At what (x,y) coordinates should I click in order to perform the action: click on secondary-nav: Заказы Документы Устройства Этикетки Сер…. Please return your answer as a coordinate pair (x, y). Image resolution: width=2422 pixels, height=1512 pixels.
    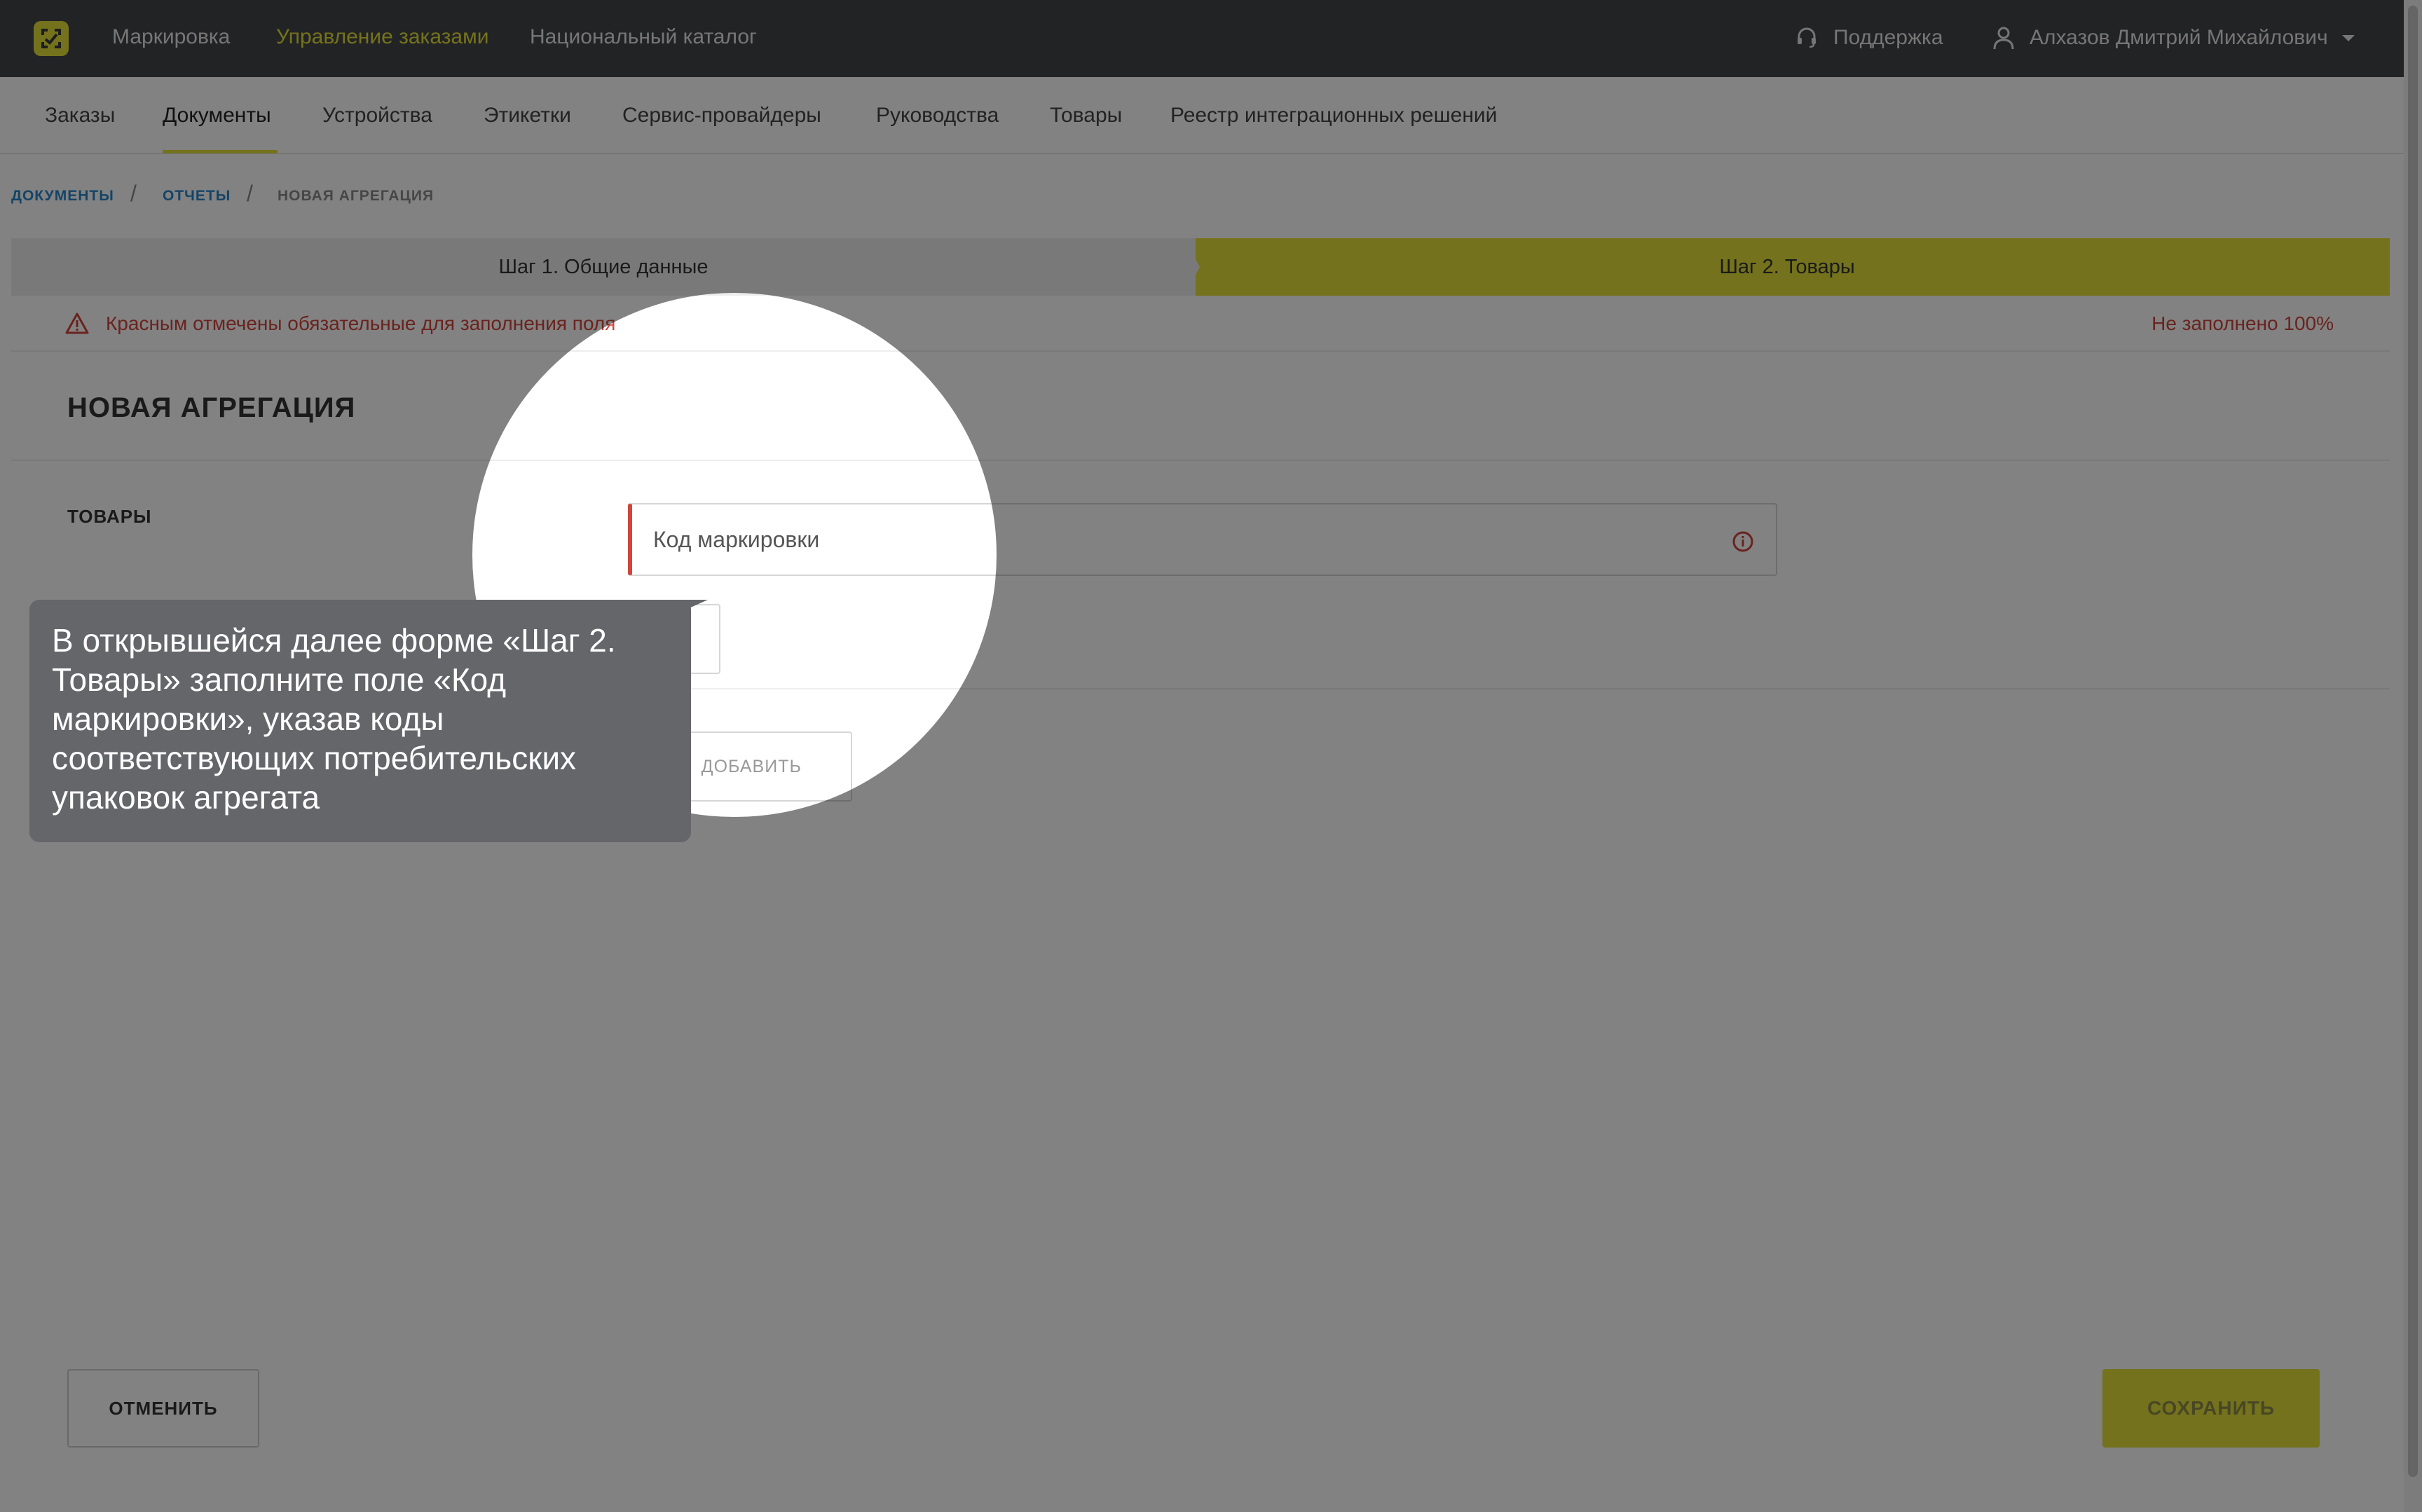
    Looking at the image, I should click on (1211, 116).